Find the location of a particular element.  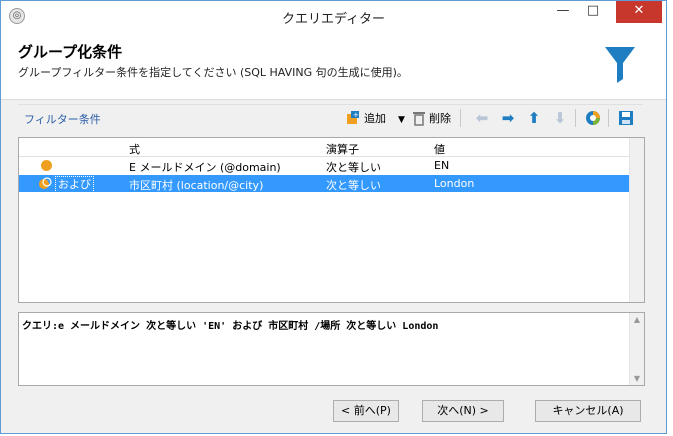

filter-section: フィルター条件 + 追加 ▼ 削除 ⬅ ➡ ⬆ ⬇ is located at coordinates (330, 117).